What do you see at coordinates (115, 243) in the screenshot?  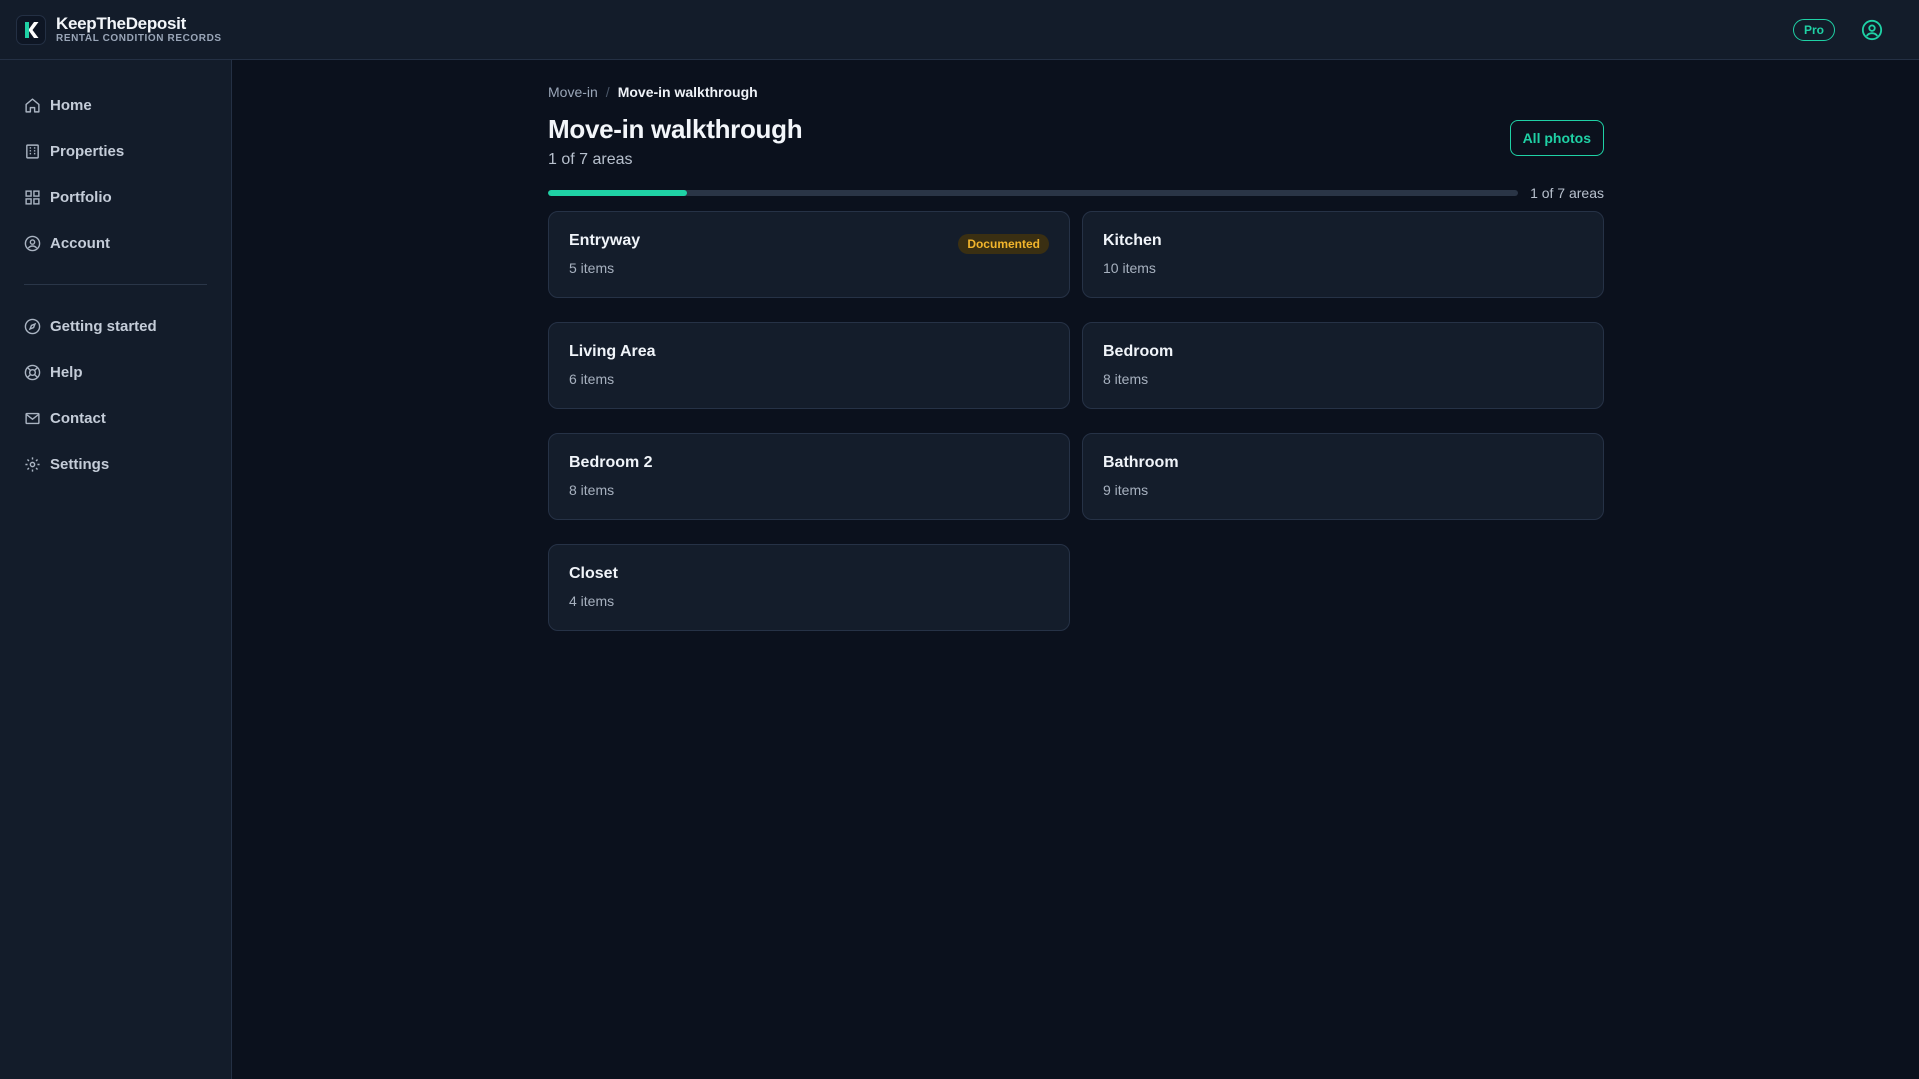 I see `sidebar-item-account: Account` at bounding box center [115, 243].